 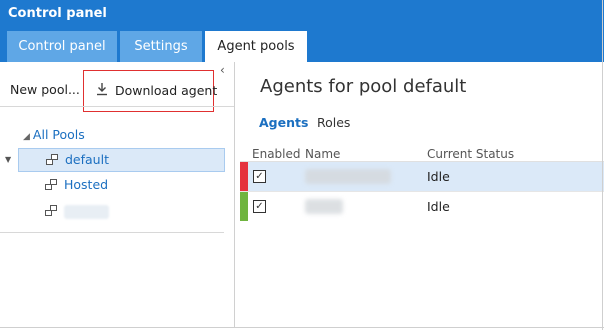 What do you see at coordinates (166, 90) in the screenshot?
I see `download-agent-label: Download agent` at bounding box center [166, 90].